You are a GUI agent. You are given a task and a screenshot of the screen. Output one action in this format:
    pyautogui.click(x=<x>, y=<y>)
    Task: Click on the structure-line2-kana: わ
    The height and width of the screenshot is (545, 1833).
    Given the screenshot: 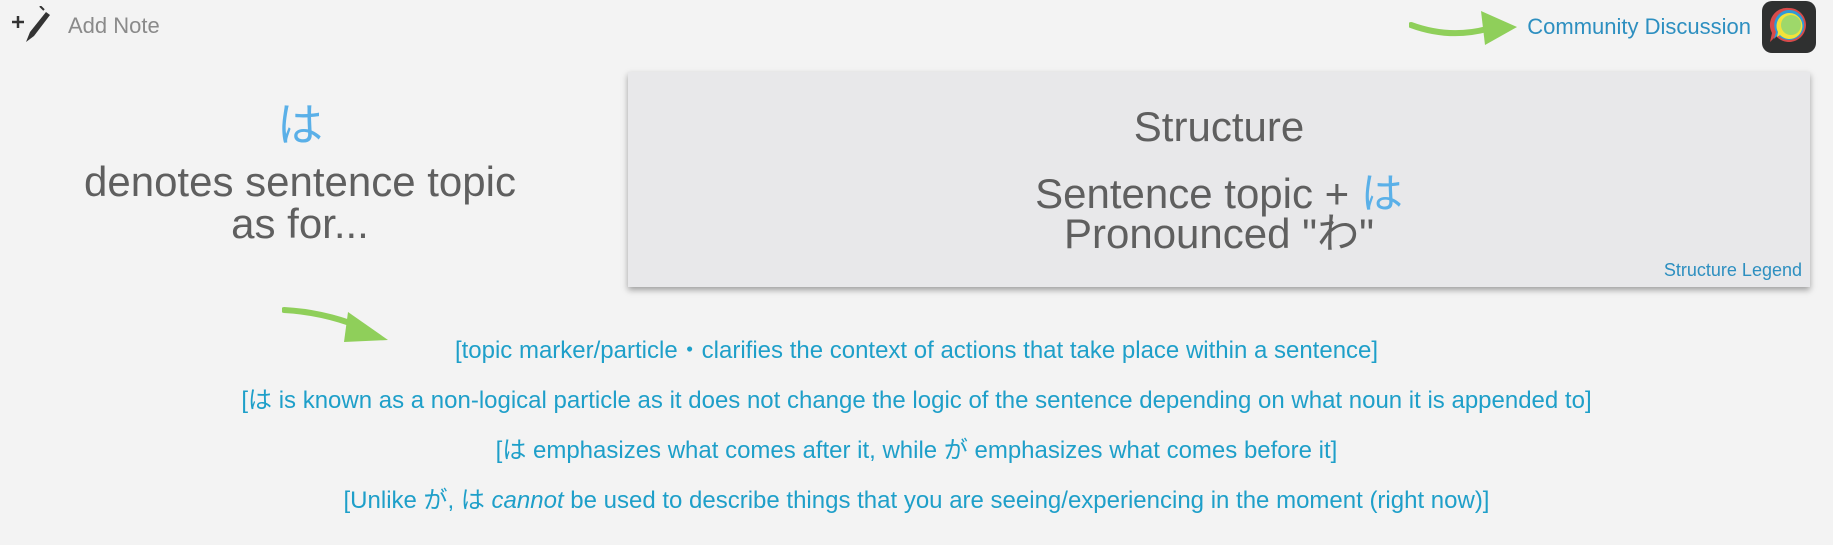 What is the action you would take?
    pyautogui.click(x=1338, y=233)
    